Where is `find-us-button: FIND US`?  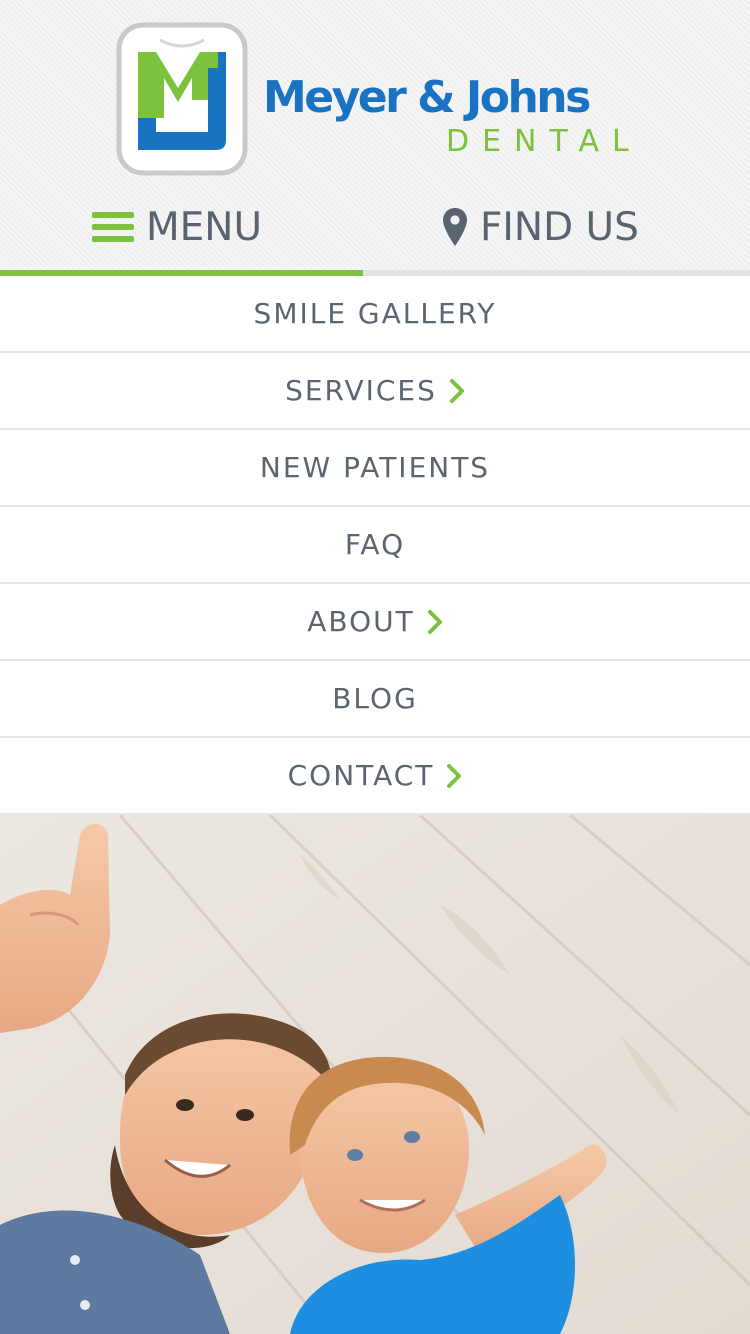
find-us-button: FIND US is located at coordinates (540, 227).